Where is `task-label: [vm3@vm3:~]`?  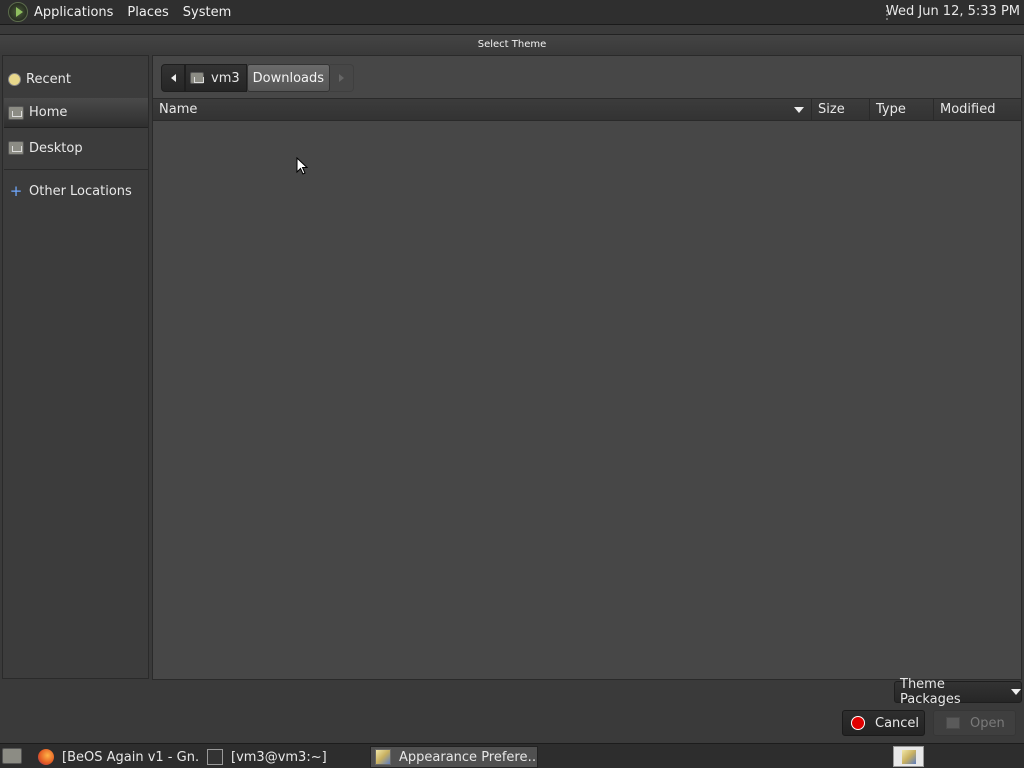
task-label: [vm3@vm3:~] is located at coordinates (279, 757).